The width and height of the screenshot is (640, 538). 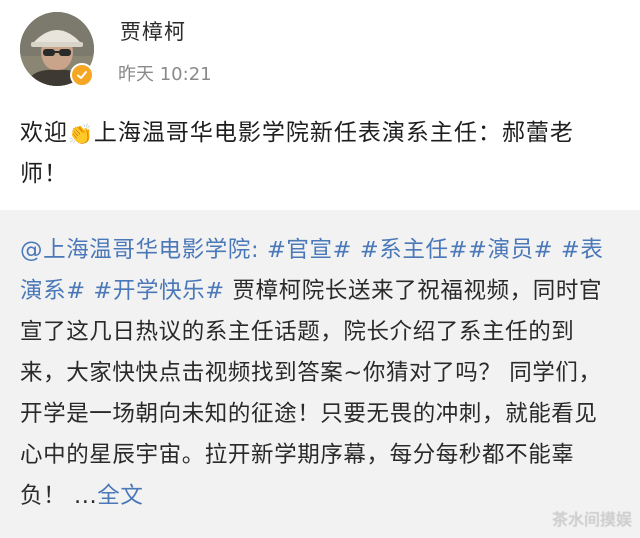 What do you see at coordinates (309, 250) in the screenshot?
I see `hashtag-link: #官宣#` at bounding box center [309, 250].